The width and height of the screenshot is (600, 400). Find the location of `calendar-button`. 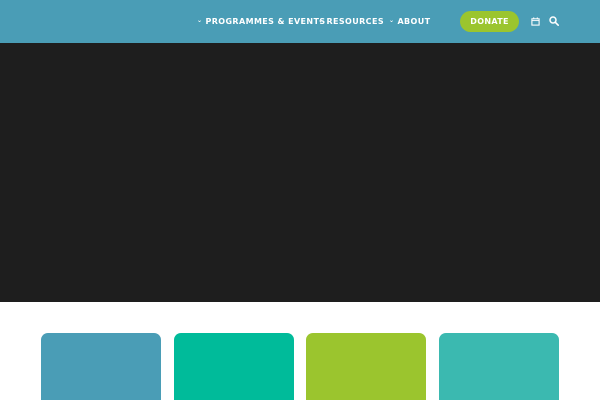

calendar-button is located at coordinates (535, 21).